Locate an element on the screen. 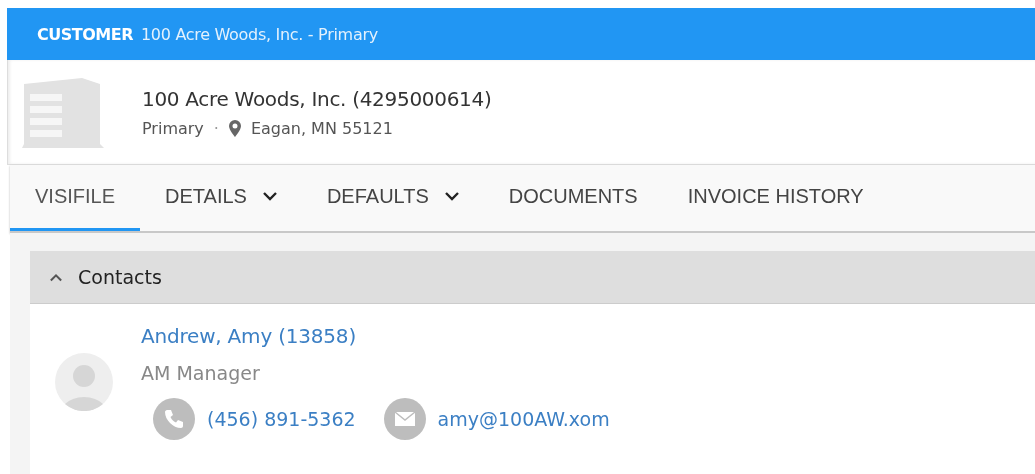 The height and width of the screenshot is (474, 1035). tab: INVOICE HISTORY is located at coordinates (775, 198).